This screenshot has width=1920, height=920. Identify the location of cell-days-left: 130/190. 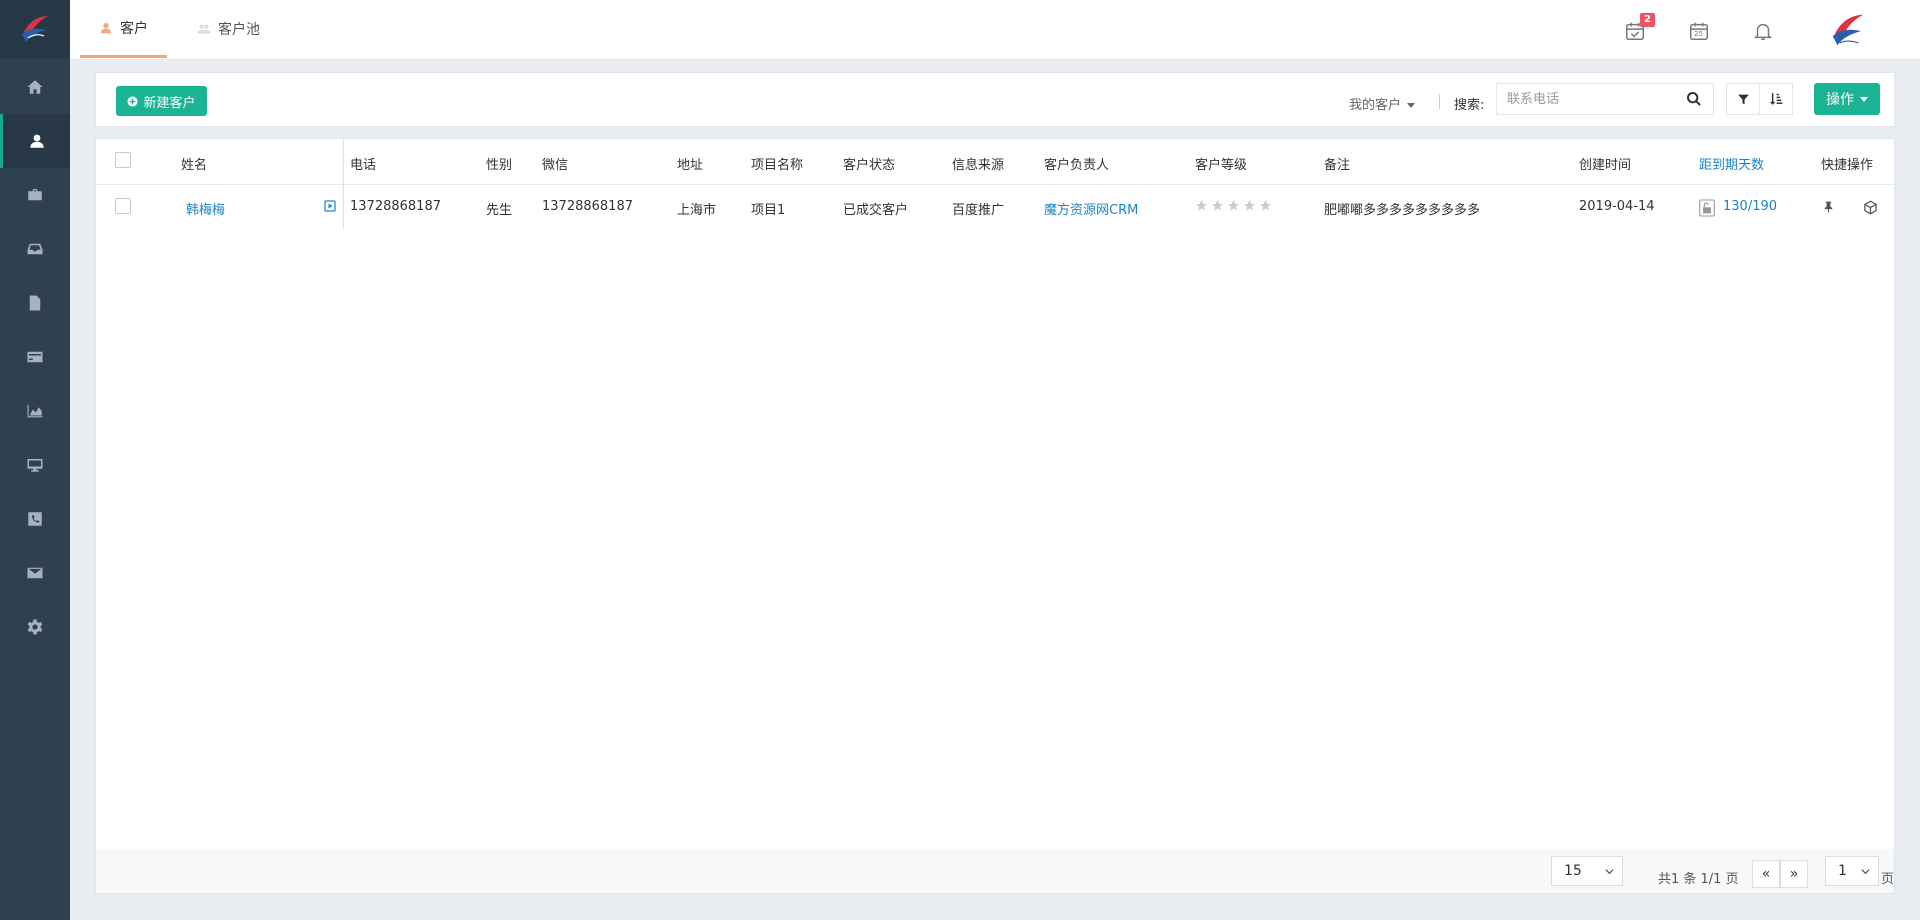
(1750, 206).